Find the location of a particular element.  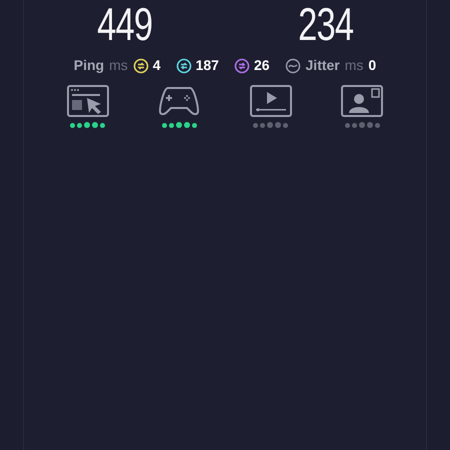

video-player-icon is located at coordinates (271, 101).